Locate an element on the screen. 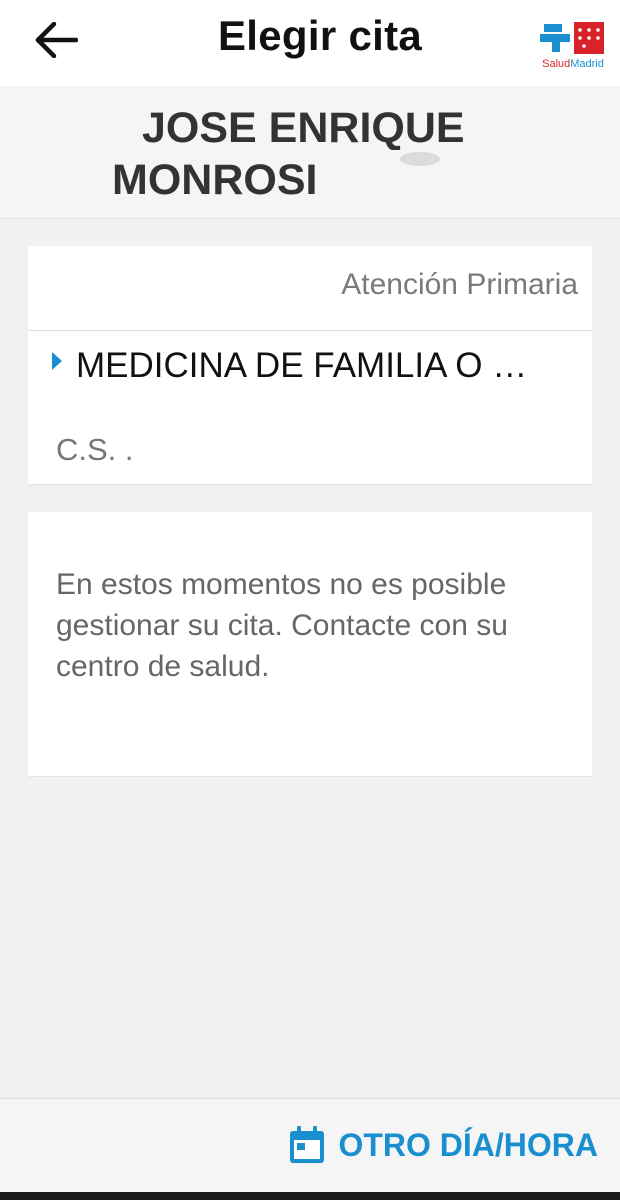 The image size is (620, 1200). calendar-icon is located at coordinates (307, 1144).